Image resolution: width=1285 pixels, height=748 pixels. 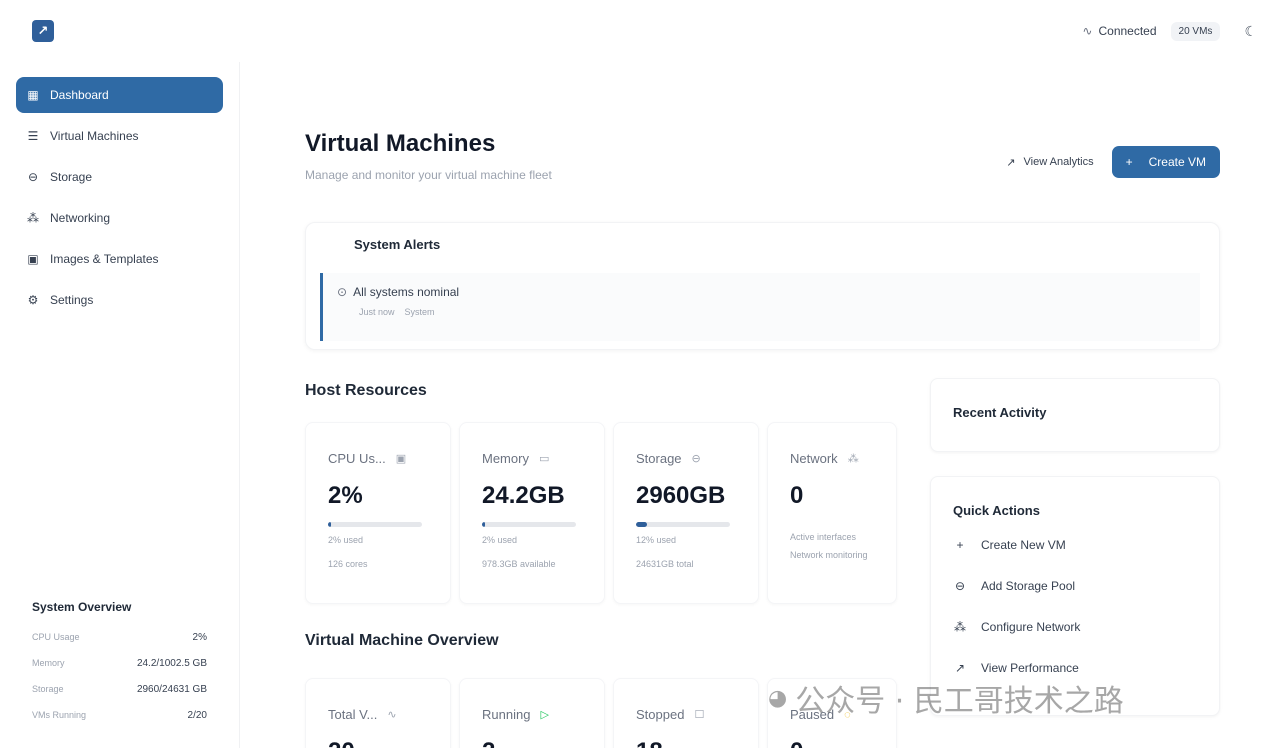 I want to click on card-label: Storage, so click(x=659, y=458).